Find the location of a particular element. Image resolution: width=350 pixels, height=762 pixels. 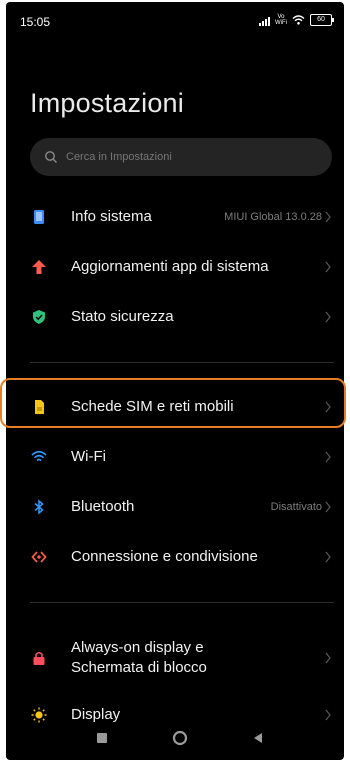

settings-item-always-on-display: Always-on display e Schermata di blocco is located at coordinates (175, 658).